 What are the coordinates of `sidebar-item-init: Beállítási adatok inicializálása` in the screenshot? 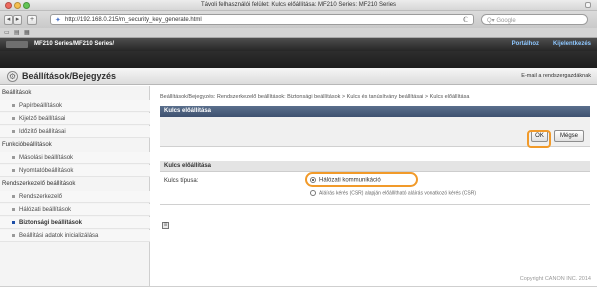 It's located at (75, 236).